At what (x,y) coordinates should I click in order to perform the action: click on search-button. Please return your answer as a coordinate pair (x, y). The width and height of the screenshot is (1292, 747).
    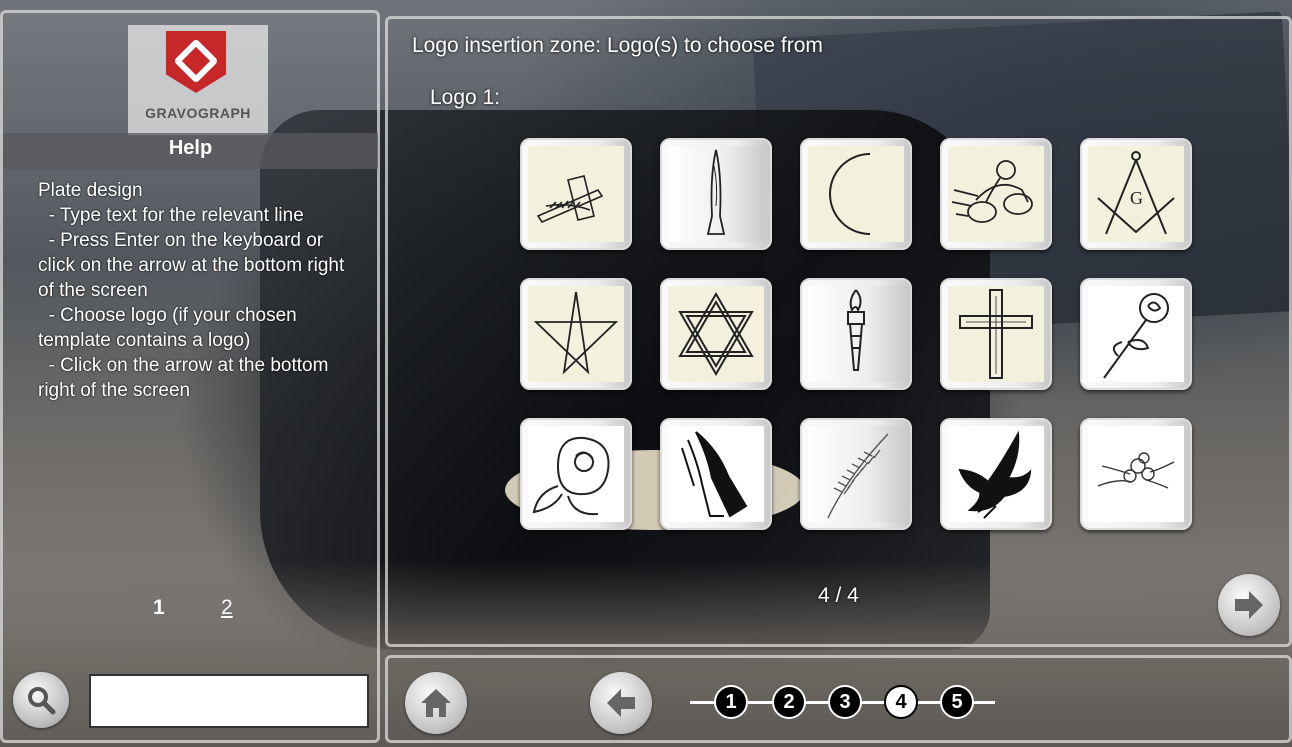
    Looking at the image, I should click on (41, 700).